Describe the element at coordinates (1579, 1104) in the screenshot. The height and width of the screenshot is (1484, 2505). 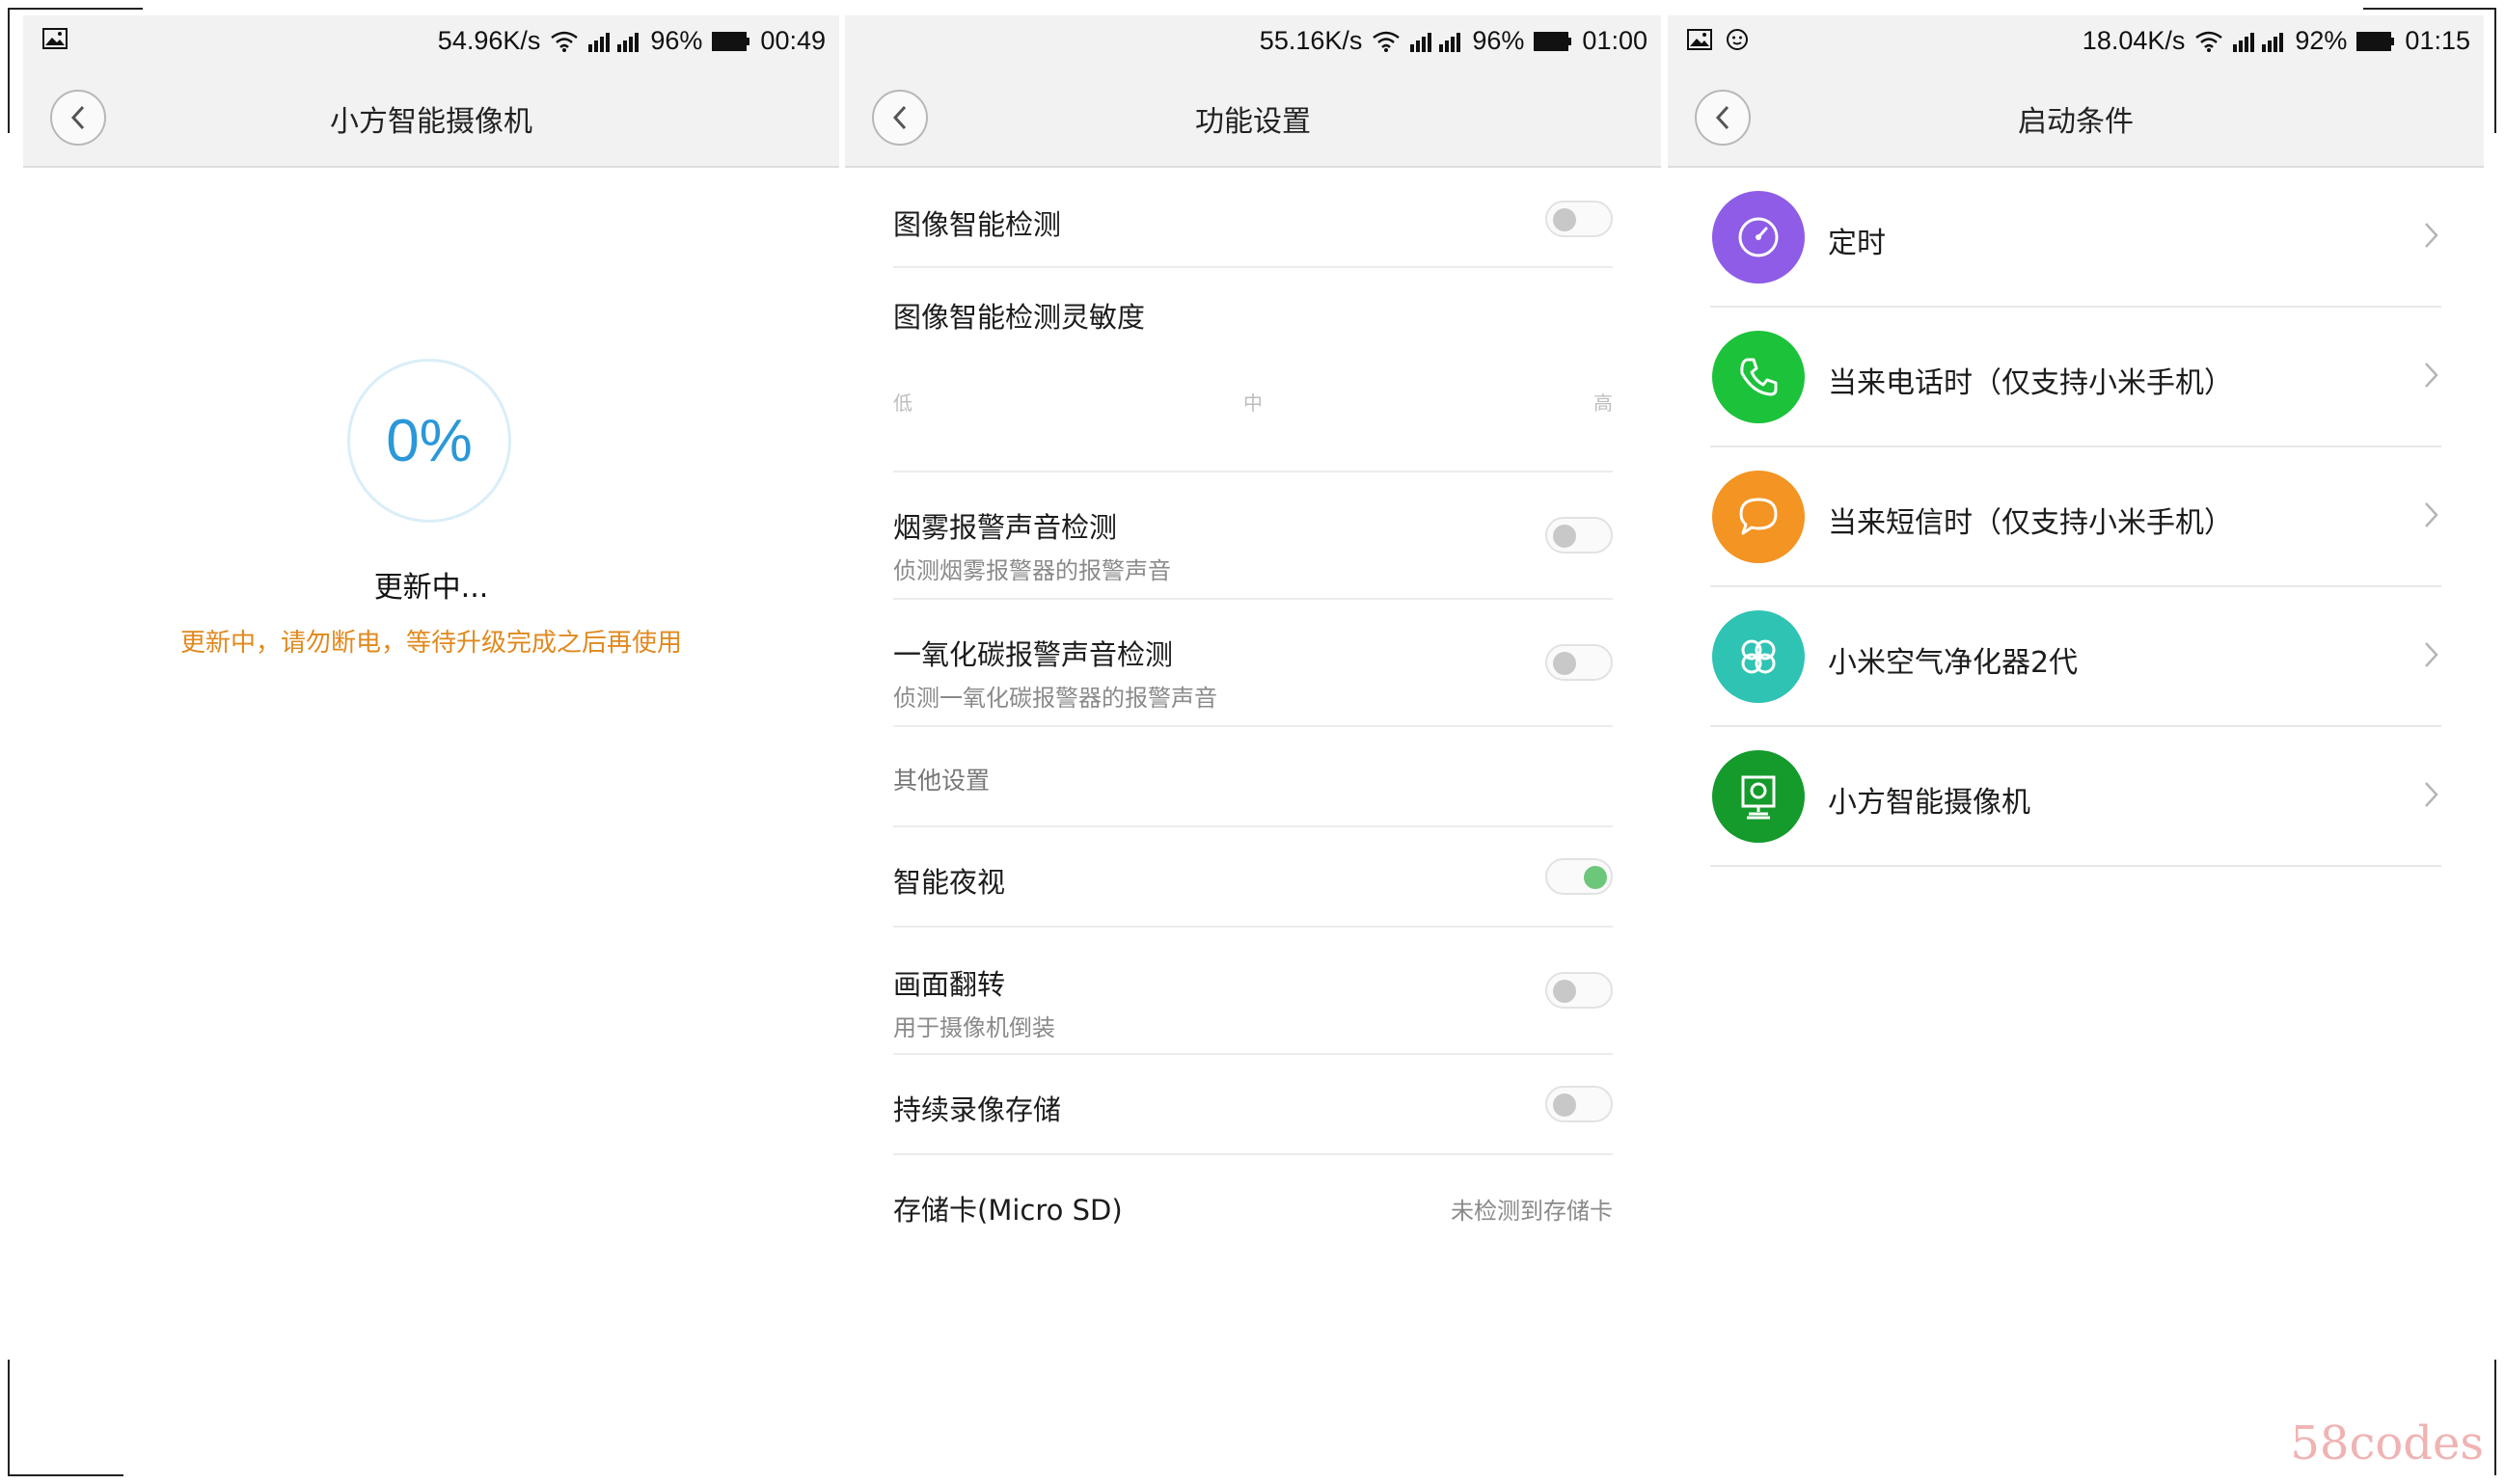
I see `continuous-recording-toggle` at that location.